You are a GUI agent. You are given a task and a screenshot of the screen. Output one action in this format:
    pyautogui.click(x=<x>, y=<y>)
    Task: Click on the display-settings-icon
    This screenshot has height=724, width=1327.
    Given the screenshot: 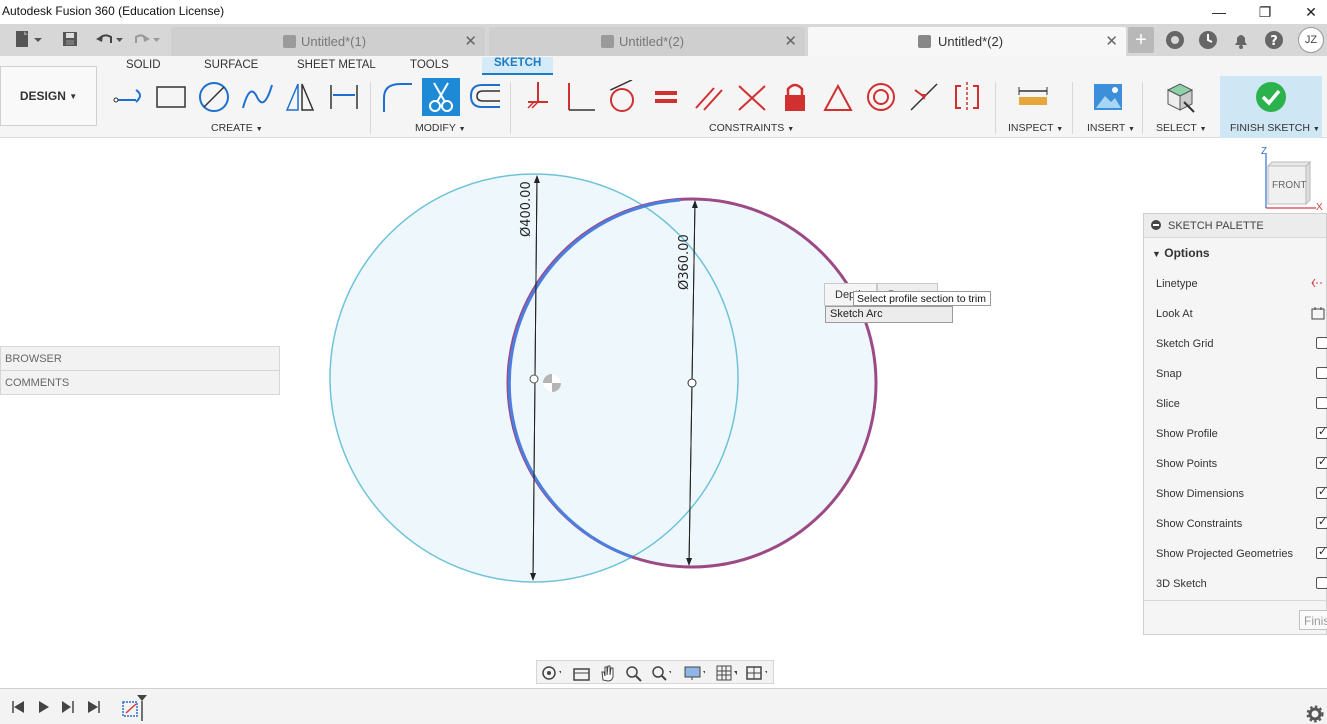 What is the action you would take?
    pyautogui.click(x=694, y=673)
    